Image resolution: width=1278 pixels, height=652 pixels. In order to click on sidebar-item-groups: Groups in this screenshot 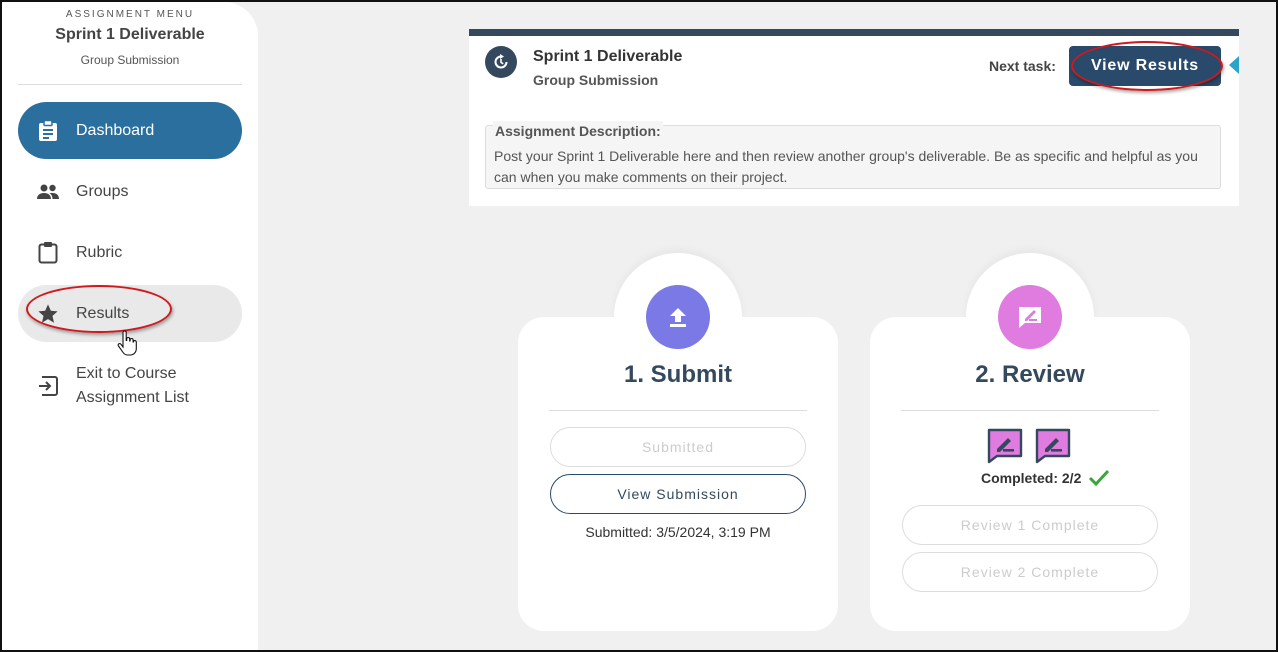, I will do `click(130, 191)`.